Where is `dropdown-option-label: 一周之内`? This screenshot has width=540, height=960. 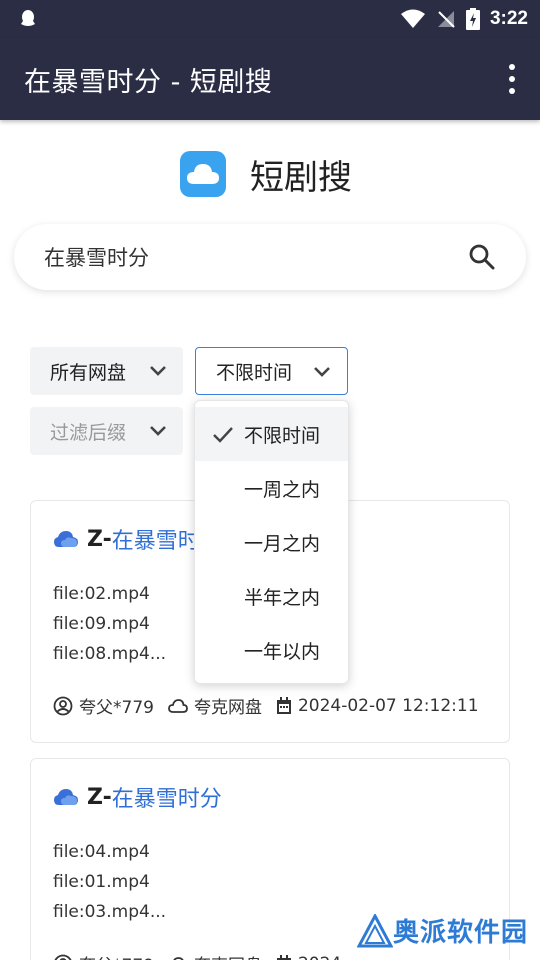
dropdown-option-label: 一周之内 is located at coordinates (282, 489).